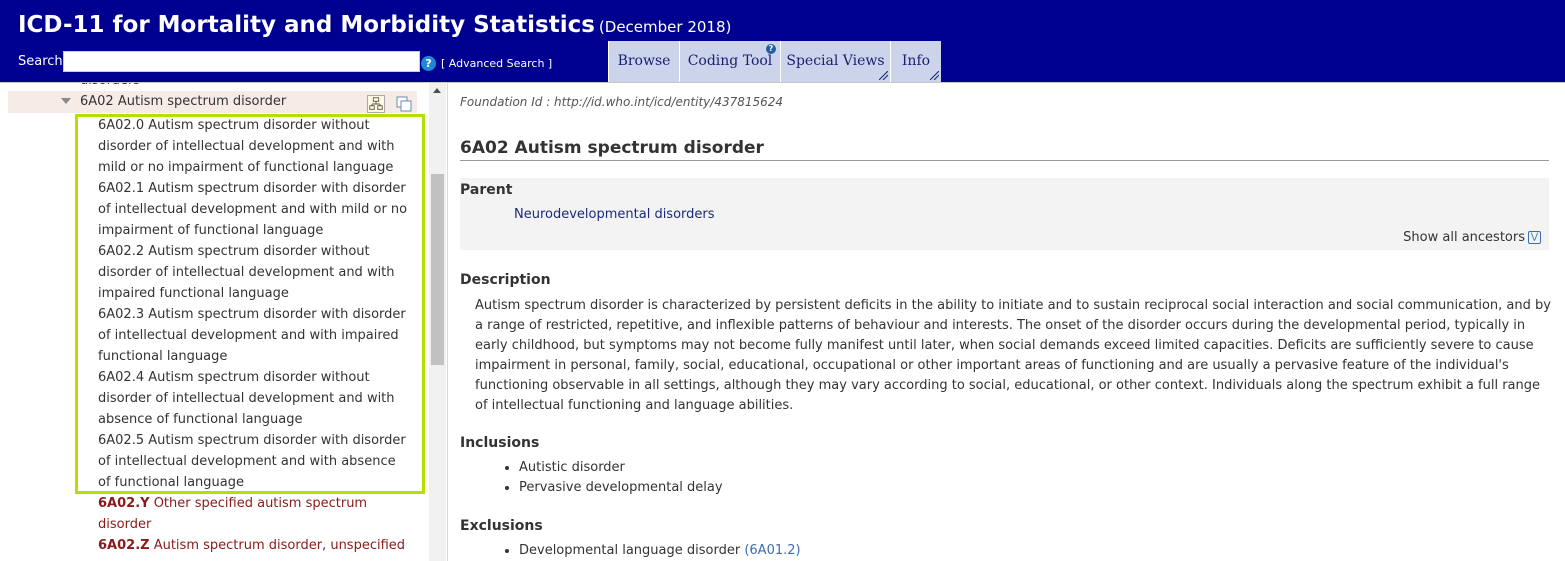 This screenshot has height=561, width=1565. I want to click on tab-coding-tool: Coding Tool ?, so click(729, 61).